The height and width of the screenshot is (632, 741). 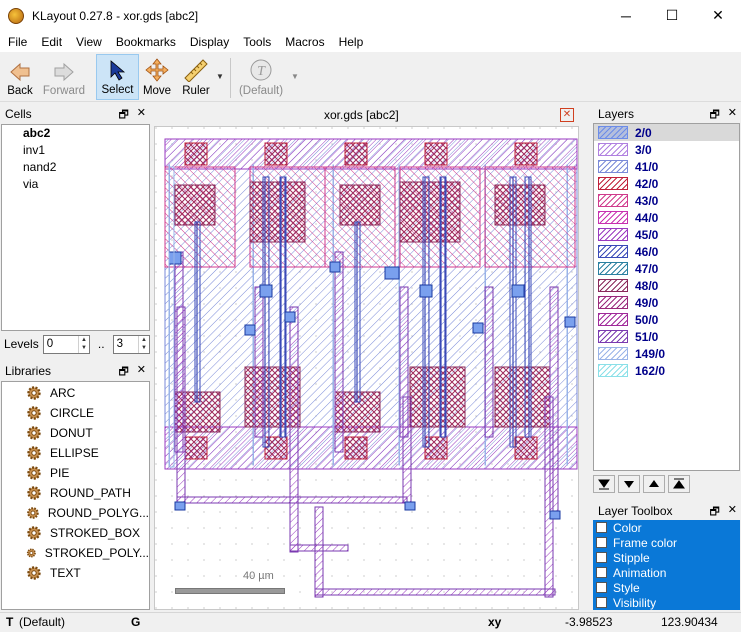 I want to click on move-up-button, so click(x=654, y=484).